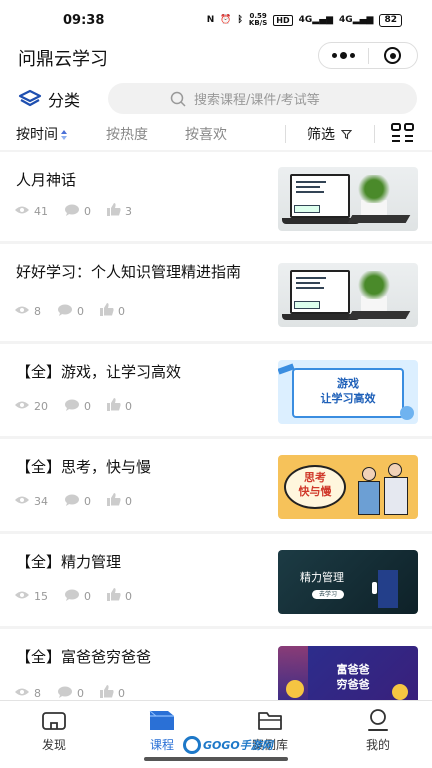 Image resolution: width=432 pixels, height=768 pixels. What do you see at coordinates (270, 720) in the screenshot?
I see `folder-icon` at bounding box center [270, 720].